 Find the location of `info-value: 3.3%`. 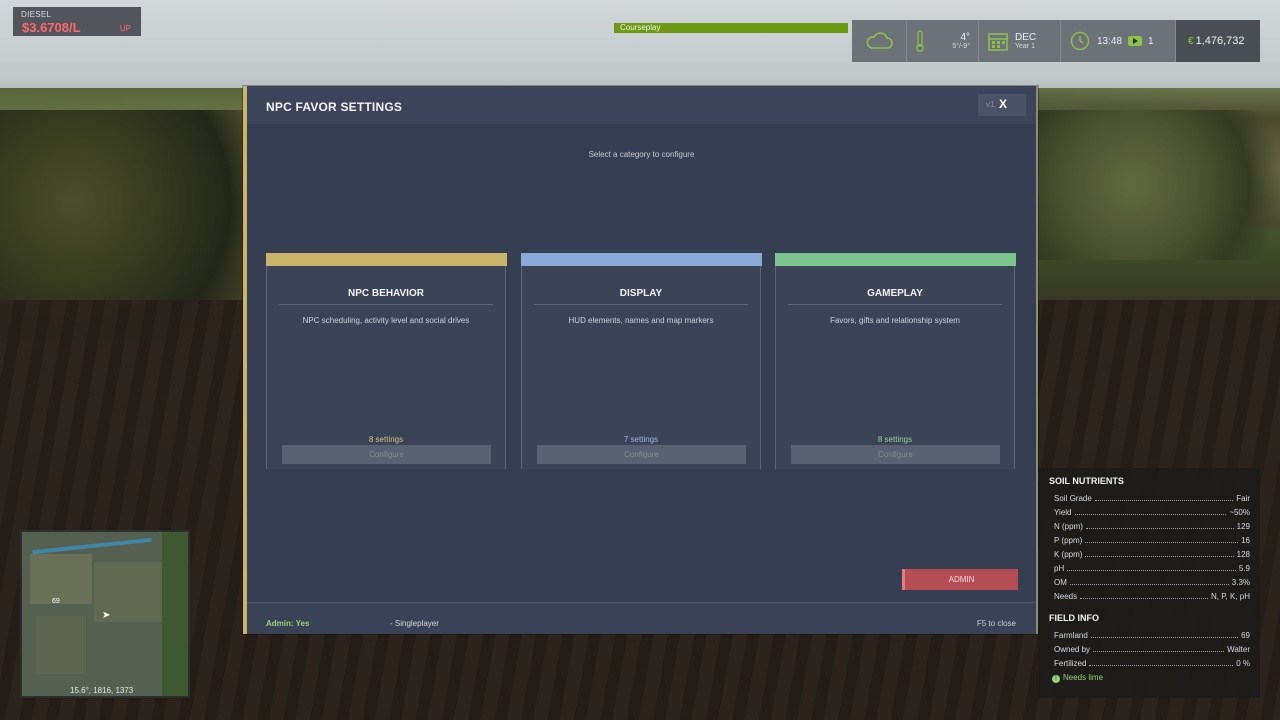

info-value: 3.3% is located at coordinates (1240, 582).